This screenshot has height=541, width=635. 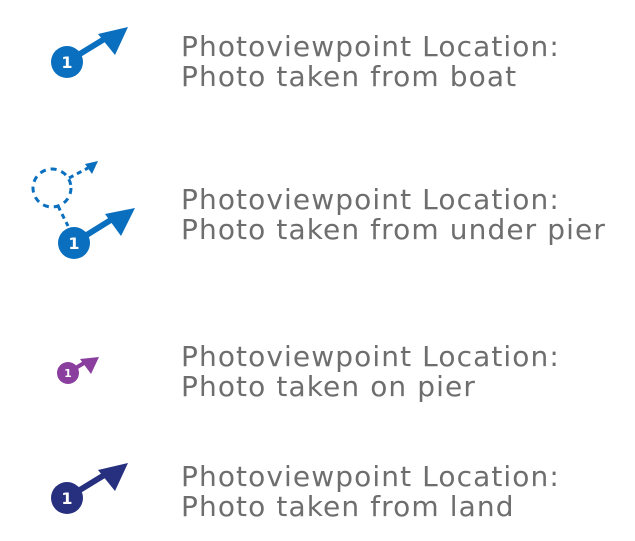 I want to click on legend-line-2: Photo taken from land, so click(x=348, y=506).